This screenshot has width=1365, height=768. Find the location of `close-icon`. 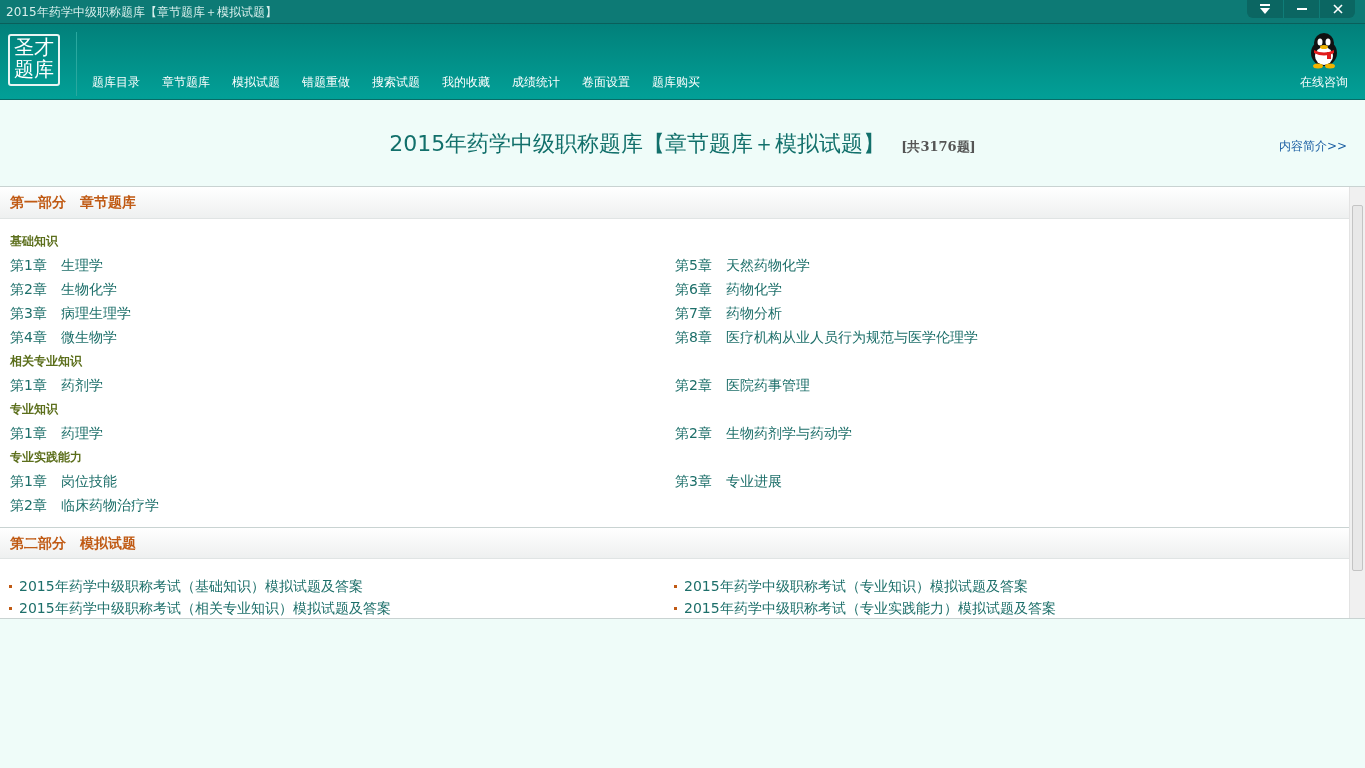

close-icon is located at coordinates (1337, 9).